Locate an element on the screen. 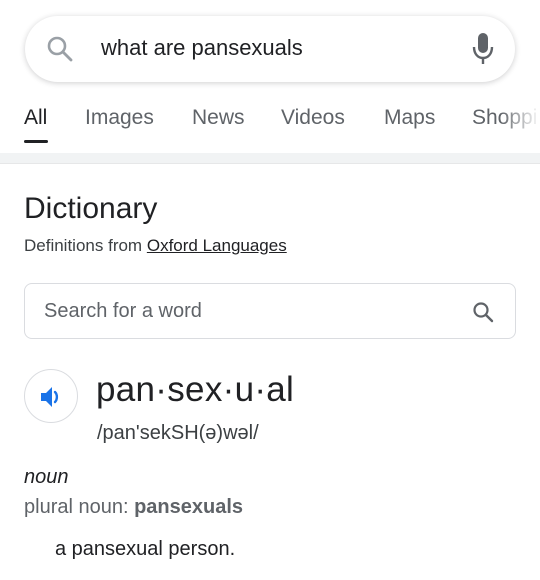  speaker-icon is located at coordinates (50, 397).